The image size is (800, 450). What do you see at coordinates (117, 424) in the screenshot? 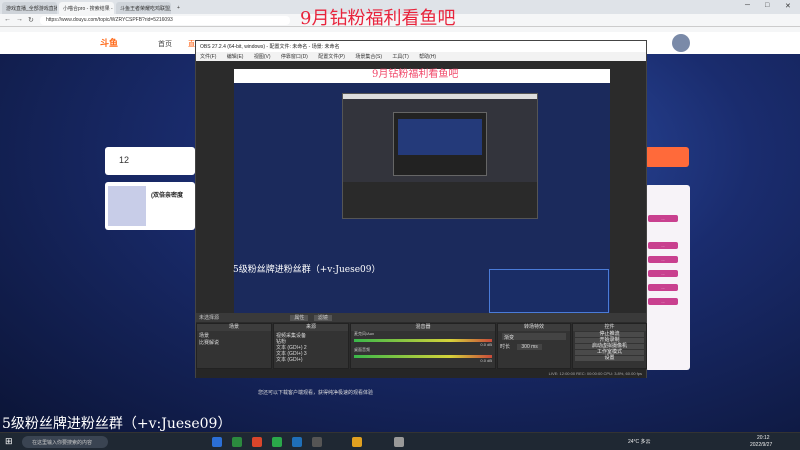
I see `bottom-left-overlay-text: 5级粉丝牌进粉丝群（+v:Juese09）` at bounding box center [117, 424].